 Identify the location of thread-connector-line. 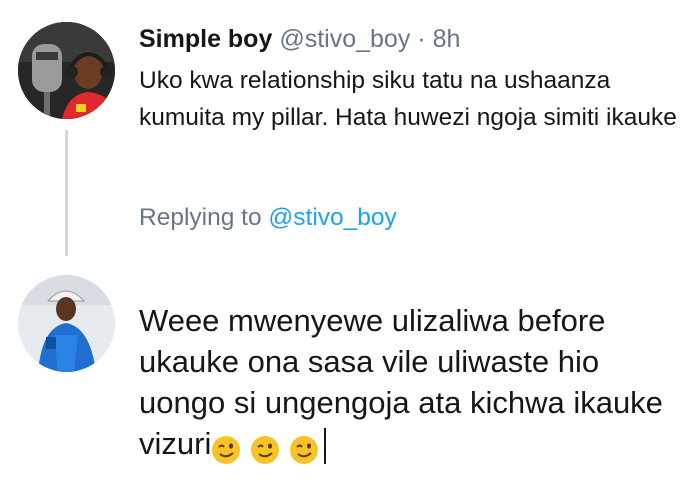
(66, 193).